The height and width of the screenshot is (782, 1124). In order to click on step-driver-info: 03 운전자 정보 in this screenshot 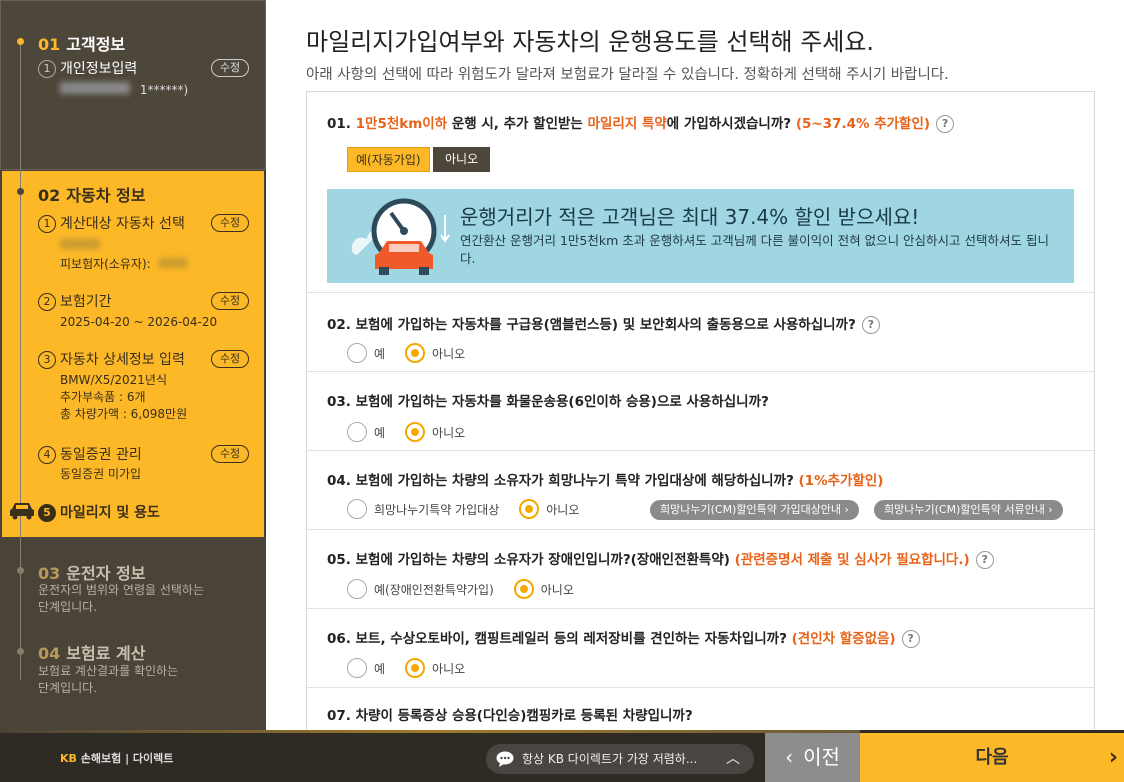, I will do `click(91, 572)`.